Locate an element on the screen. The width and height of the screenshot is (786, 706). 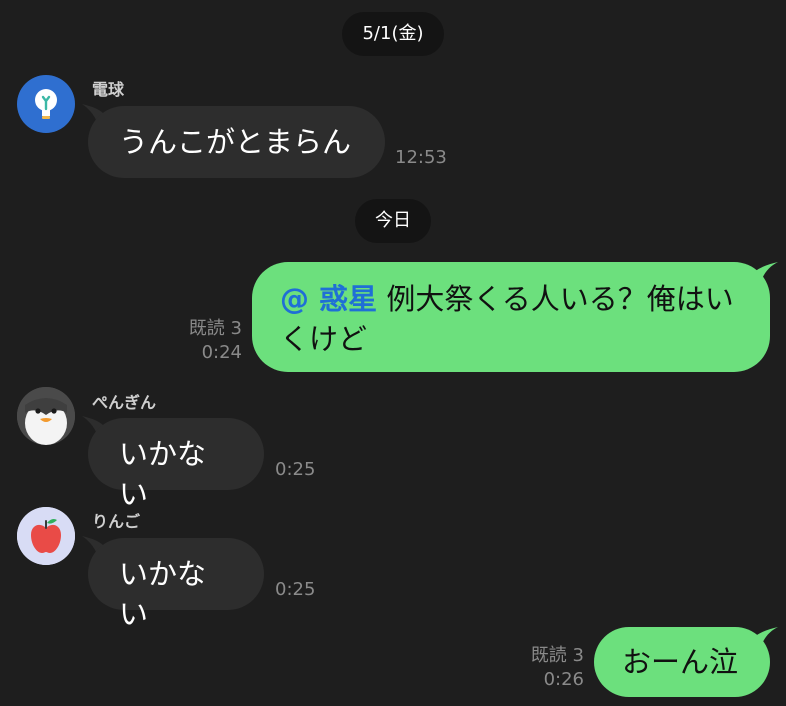
sender-name: りんご is located at coordinates (116, 521).